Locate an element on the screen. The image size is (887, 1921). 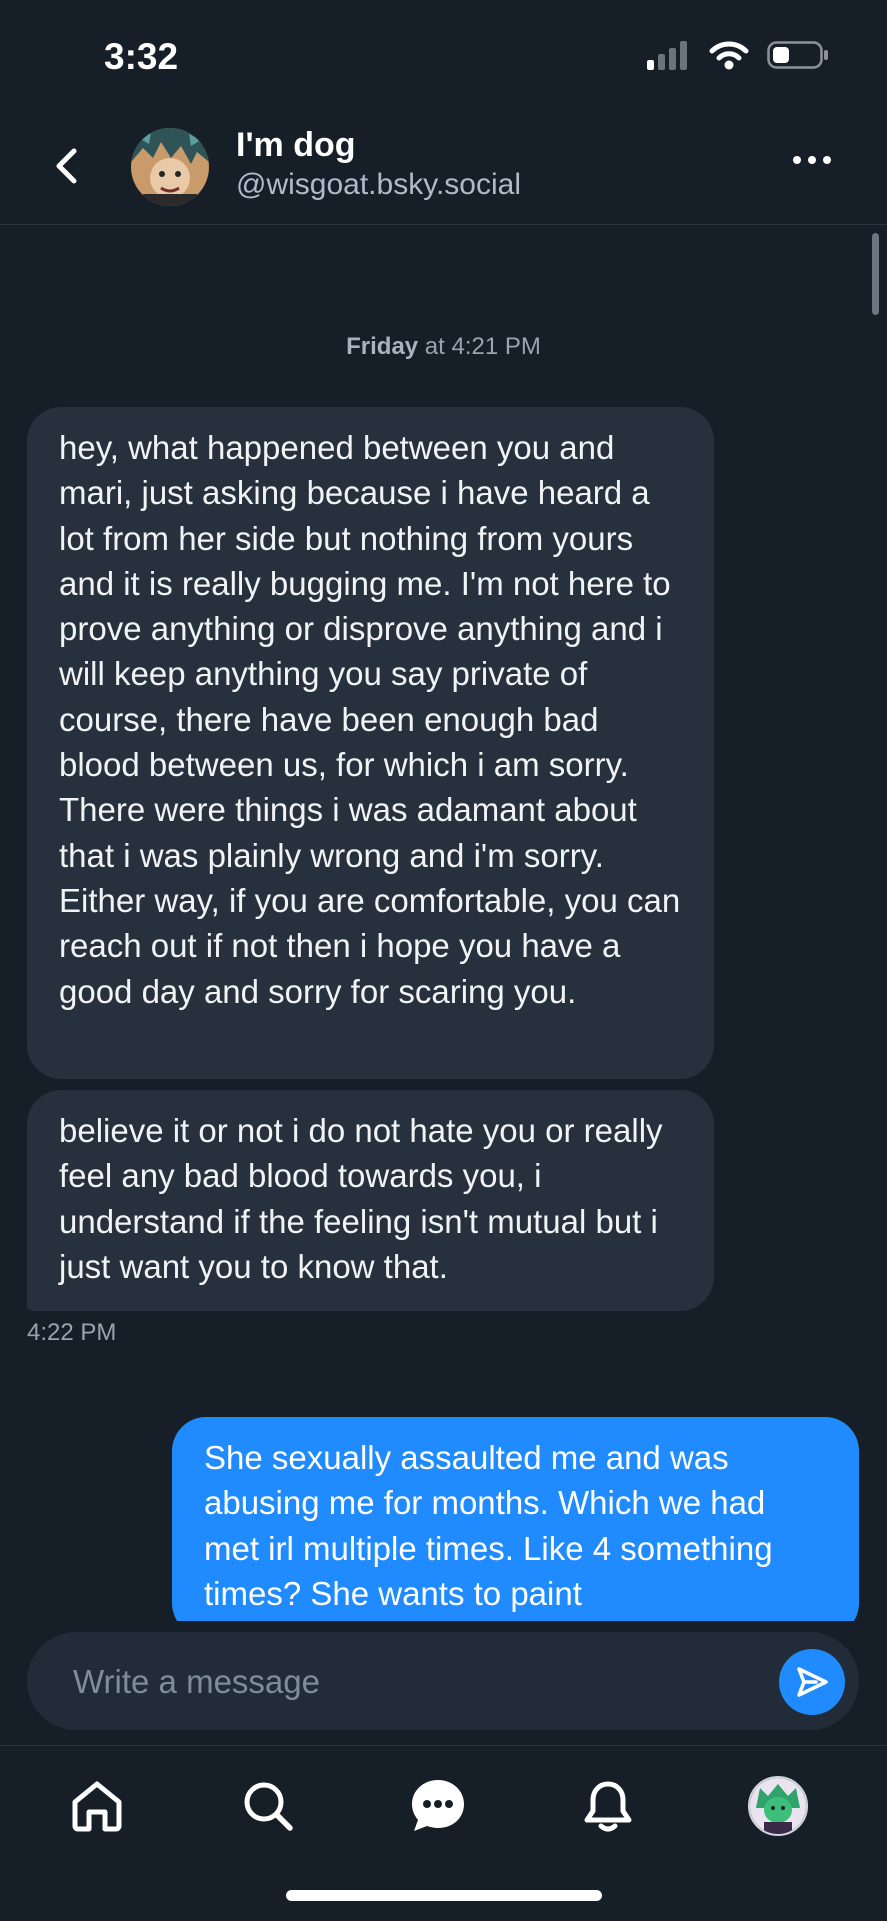
contact-name: I'm dog is located at coordinates (296, 145).